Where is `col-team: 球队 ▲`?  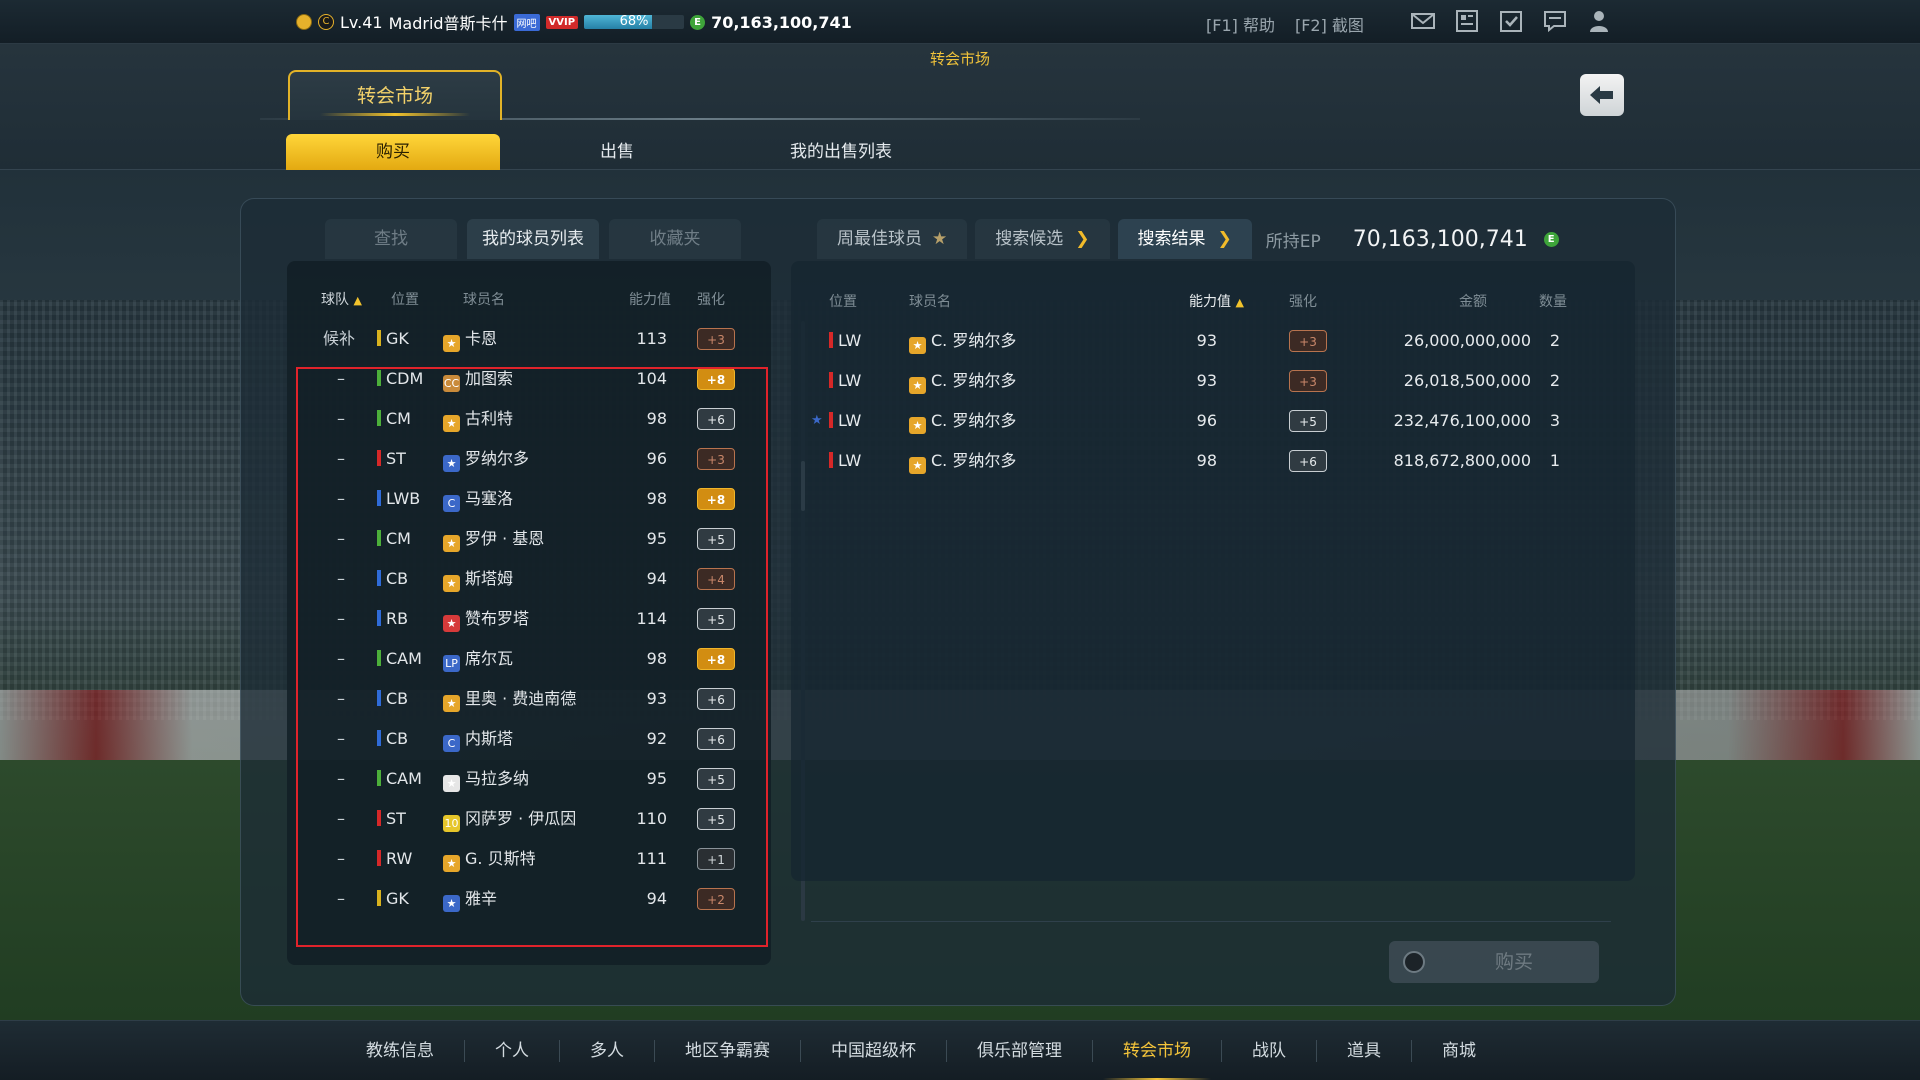
col-team: 球队 ▲ is located at coordinates (341, 300).